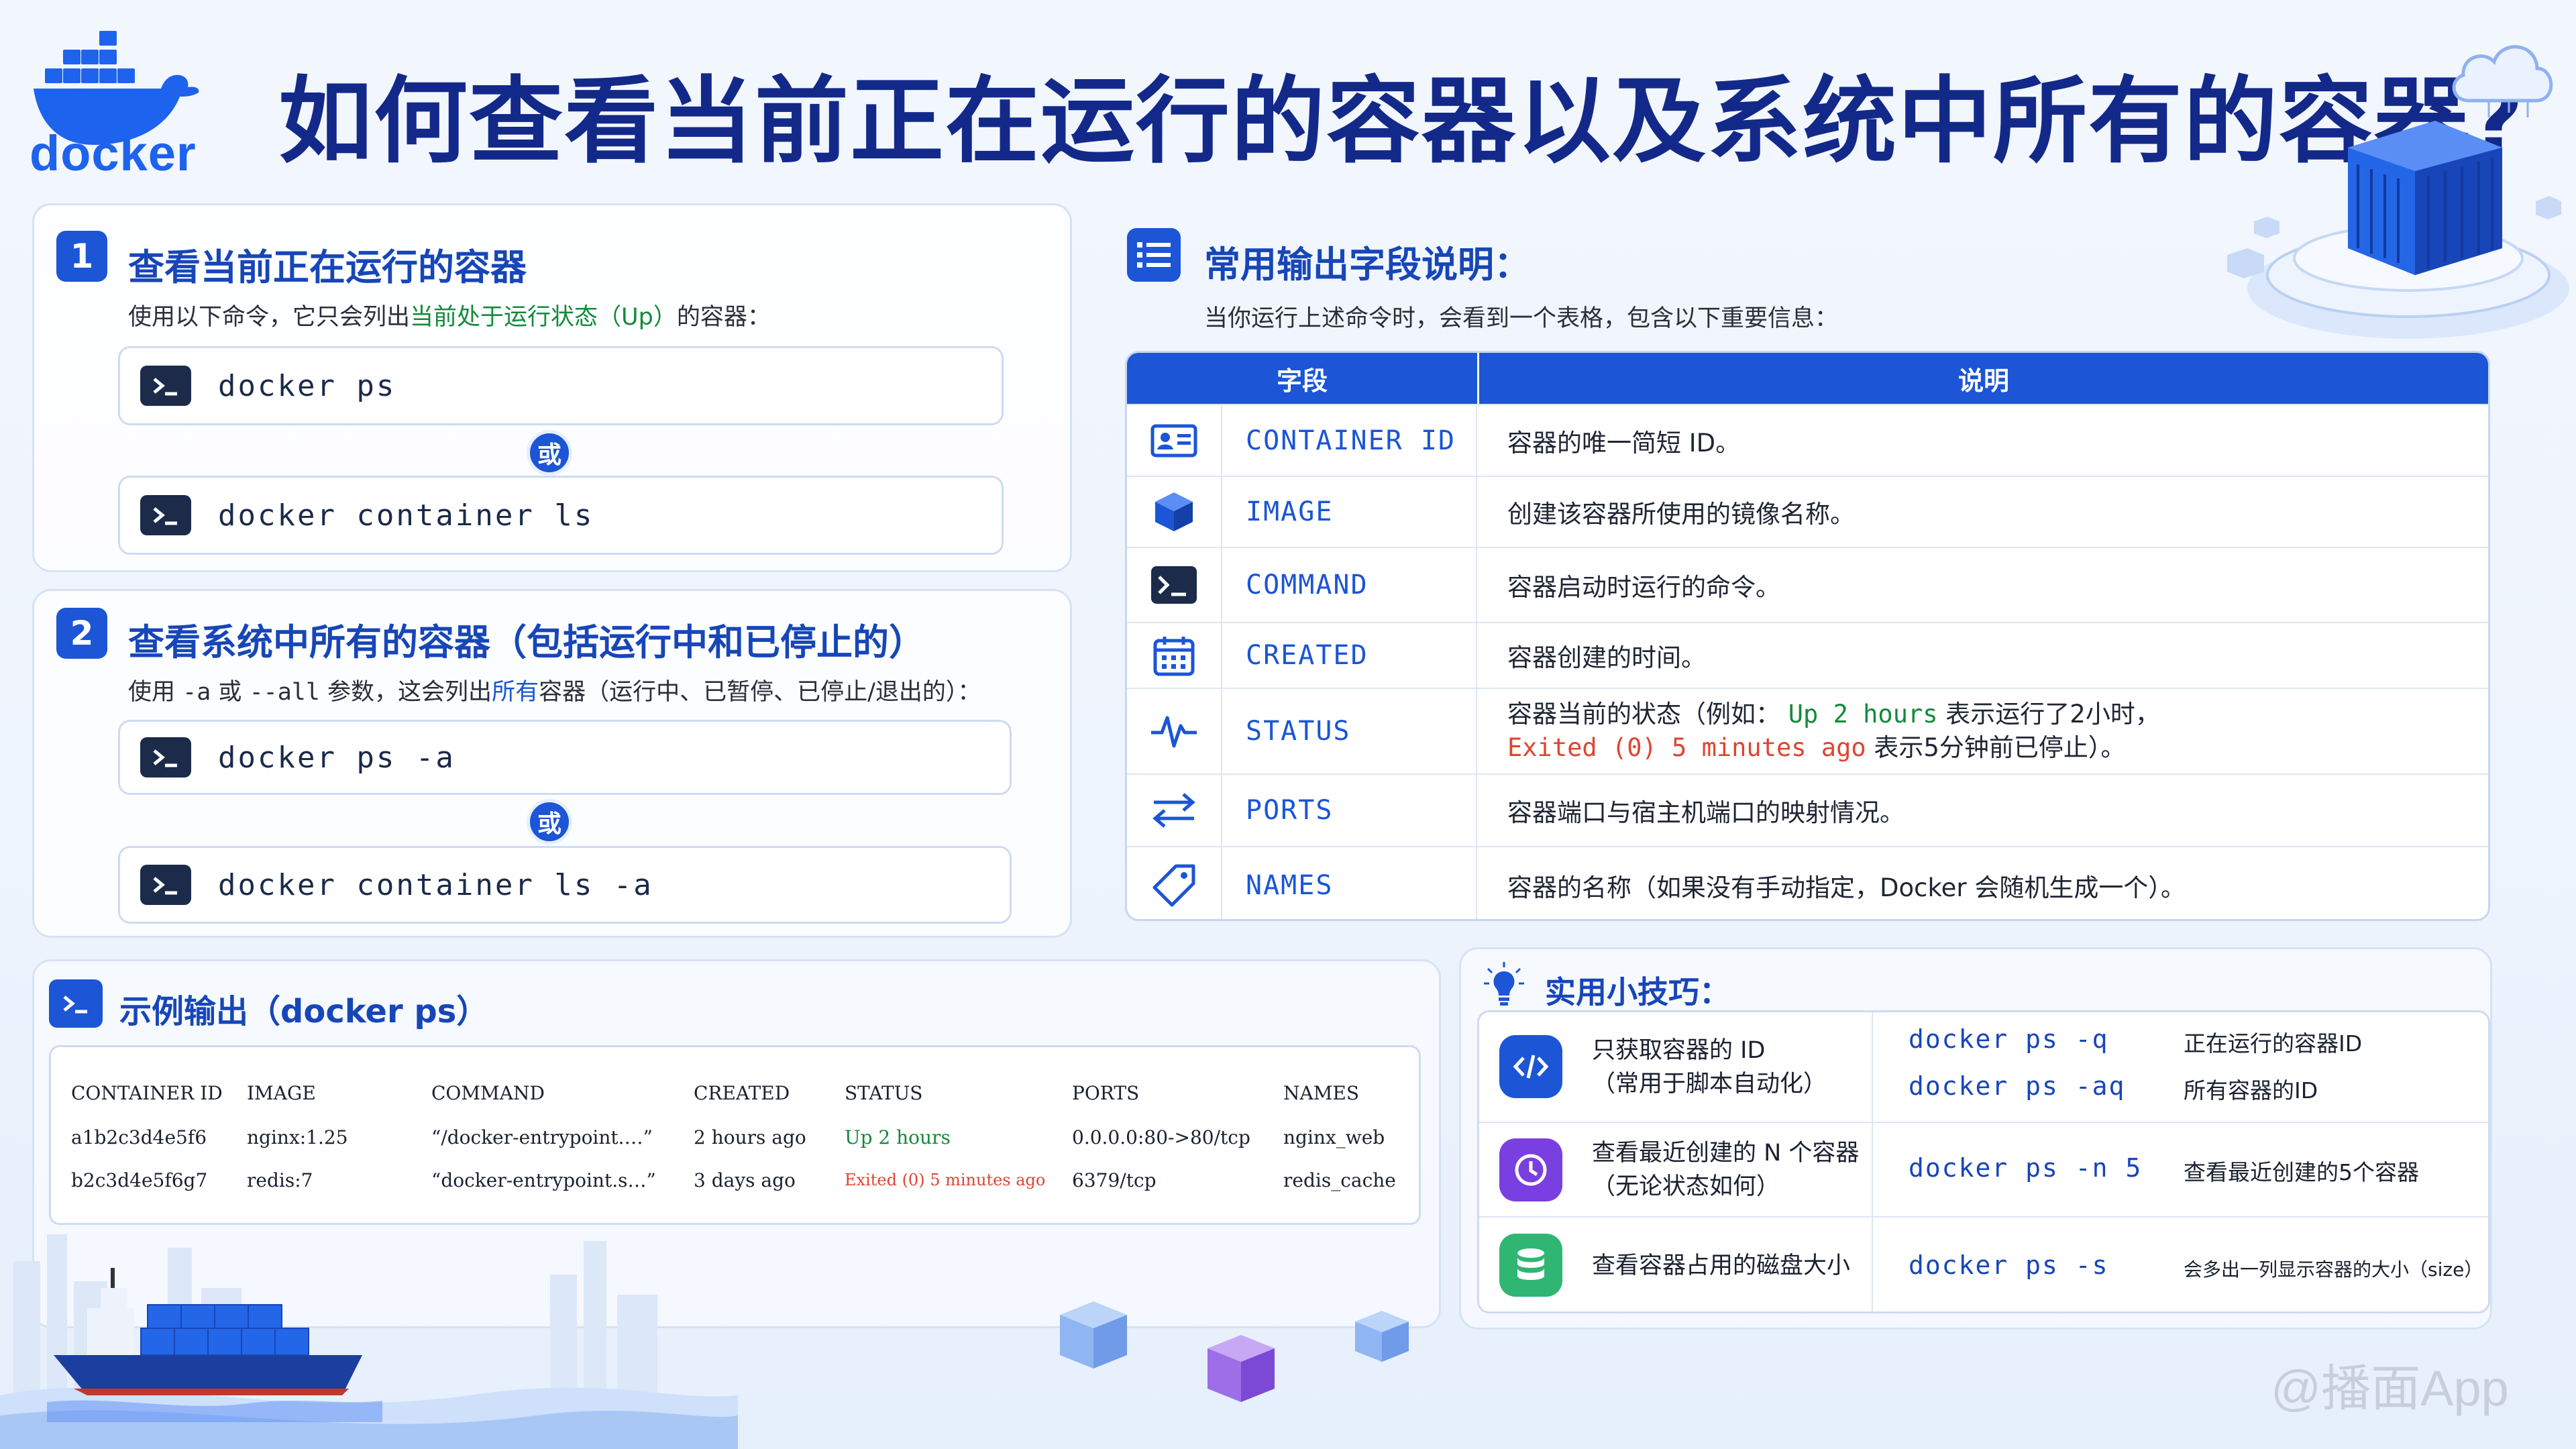 The image size is (2576, 1449). I want to click on watermark: @播面App, so click(2390, 1388).